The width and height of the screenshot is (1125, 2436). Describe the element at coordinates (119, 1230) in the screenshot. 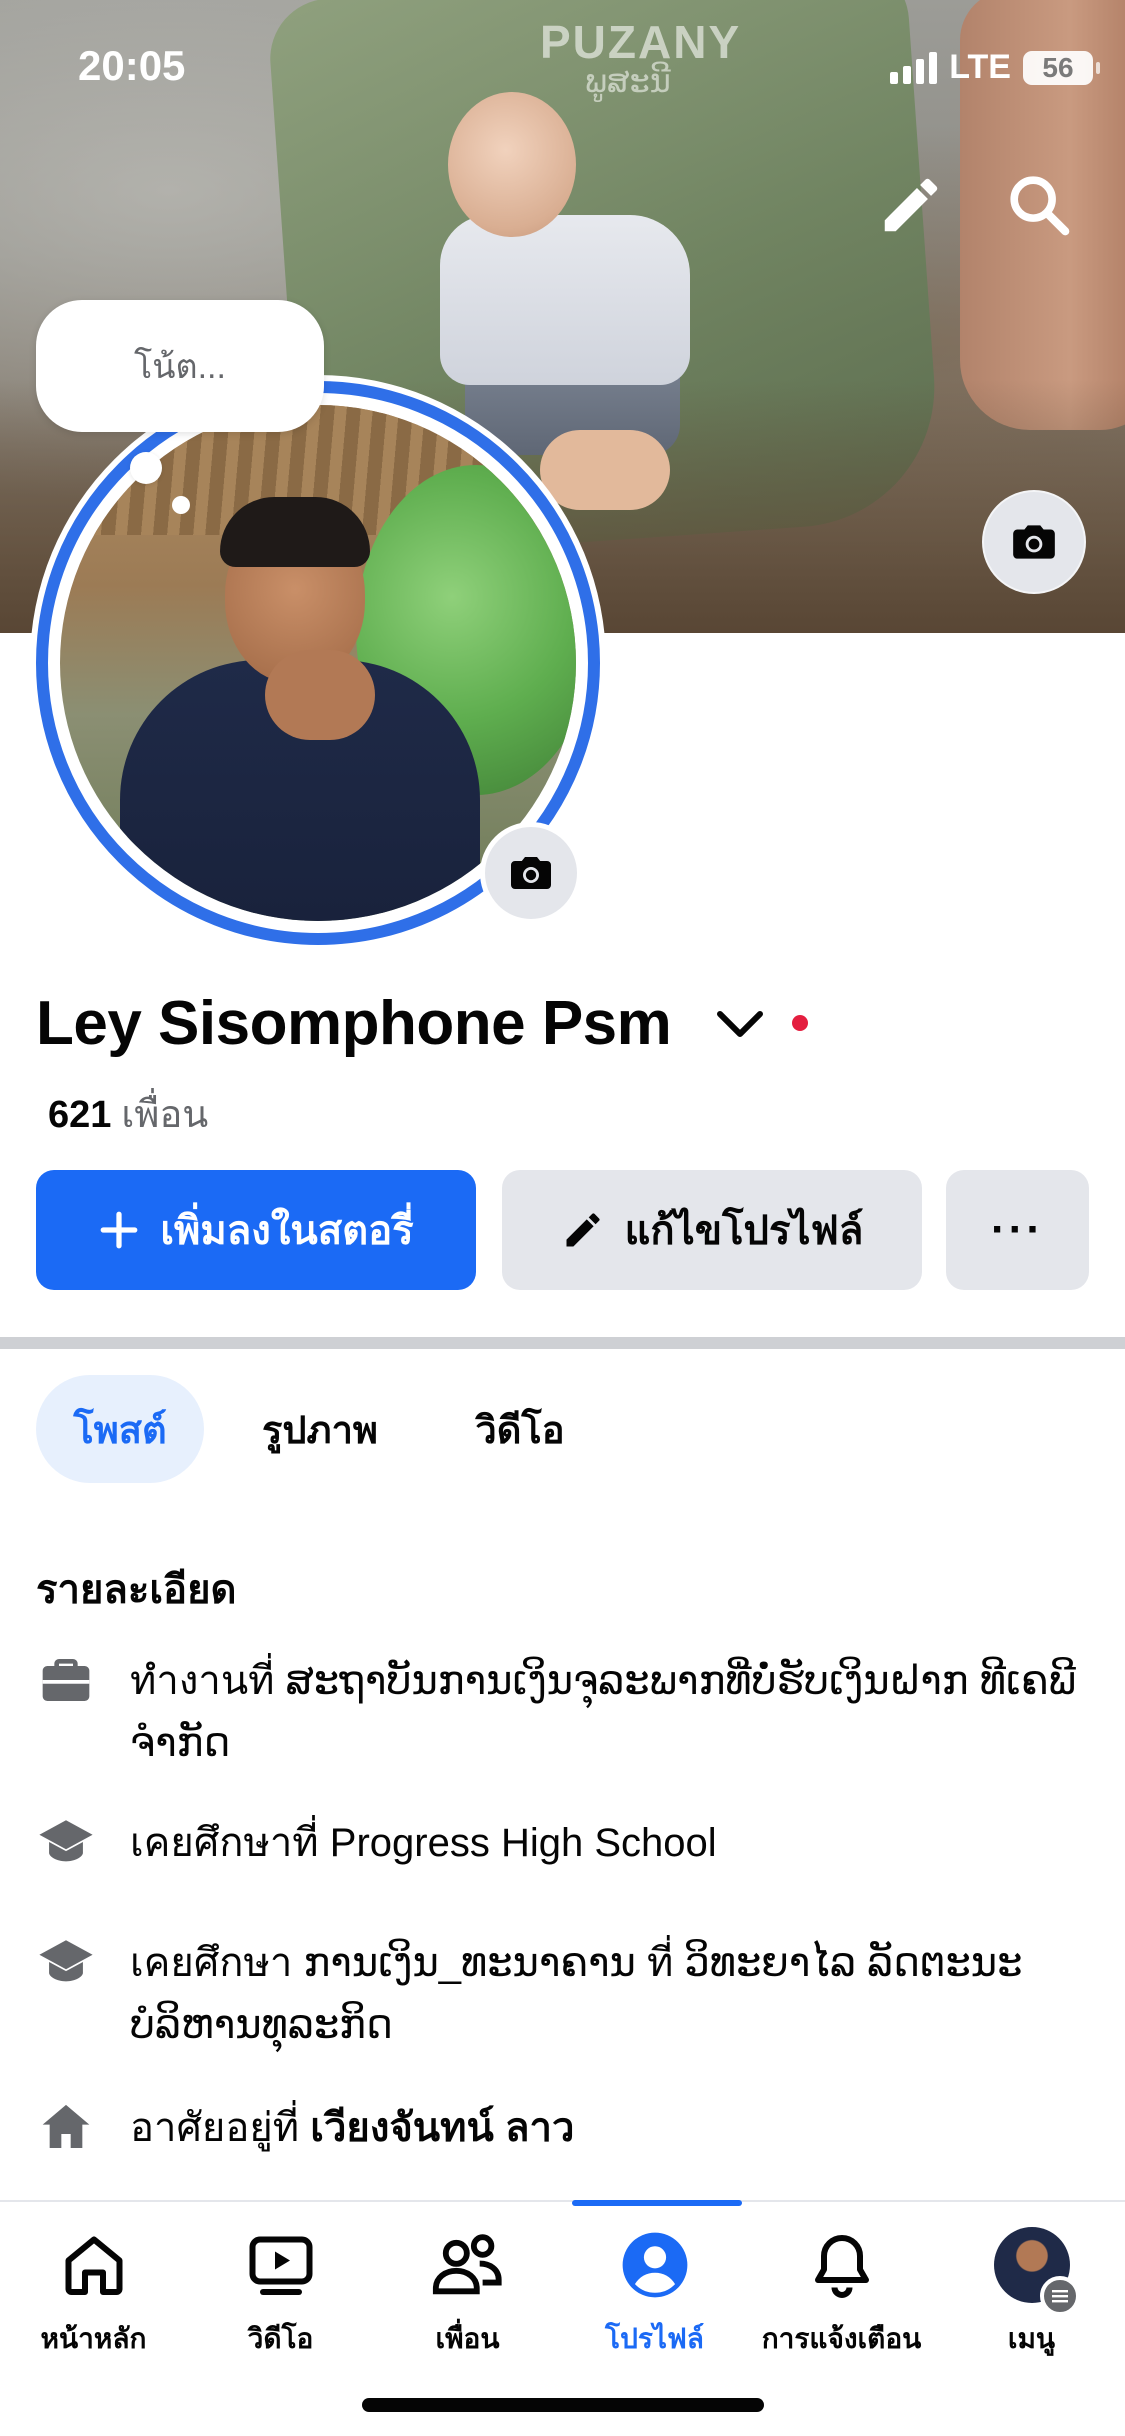

I see `plus-icon` at that location.